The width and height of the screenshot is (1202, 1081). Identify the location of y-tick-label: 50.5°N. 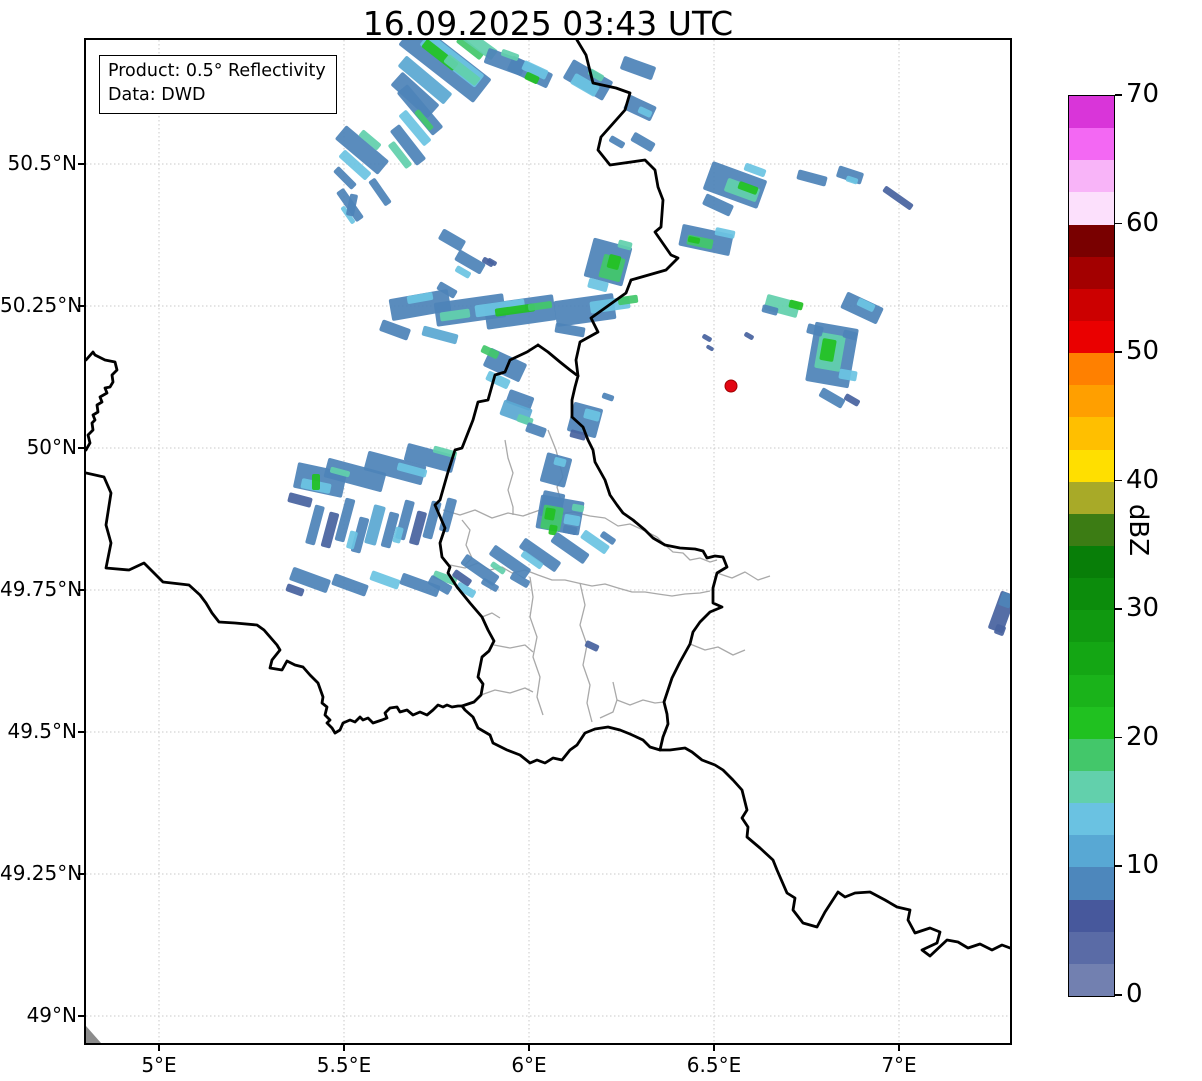
(42, 163).